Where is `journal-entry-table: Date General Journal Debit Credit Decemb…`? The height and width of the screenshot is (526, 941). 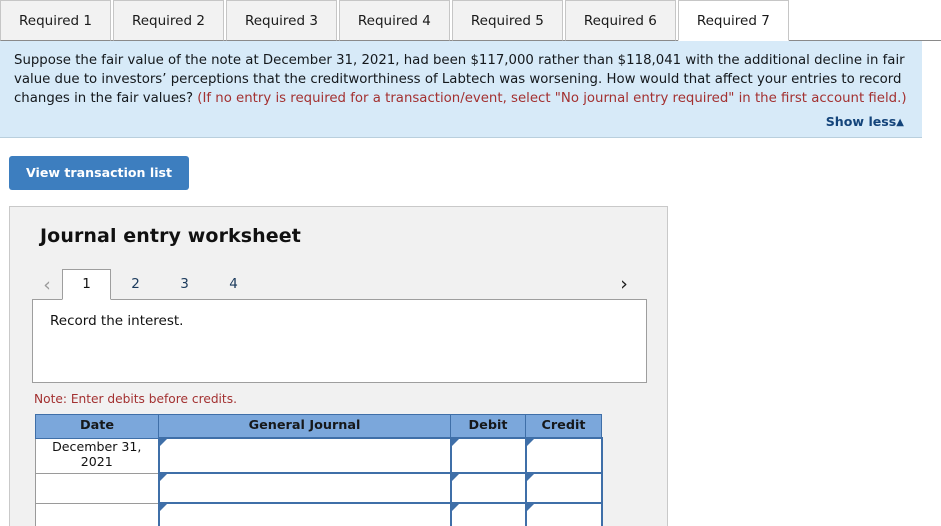
journal-entry-table: Date General Journal Debit Credit Decemb… is located at coordinates (319, 470).